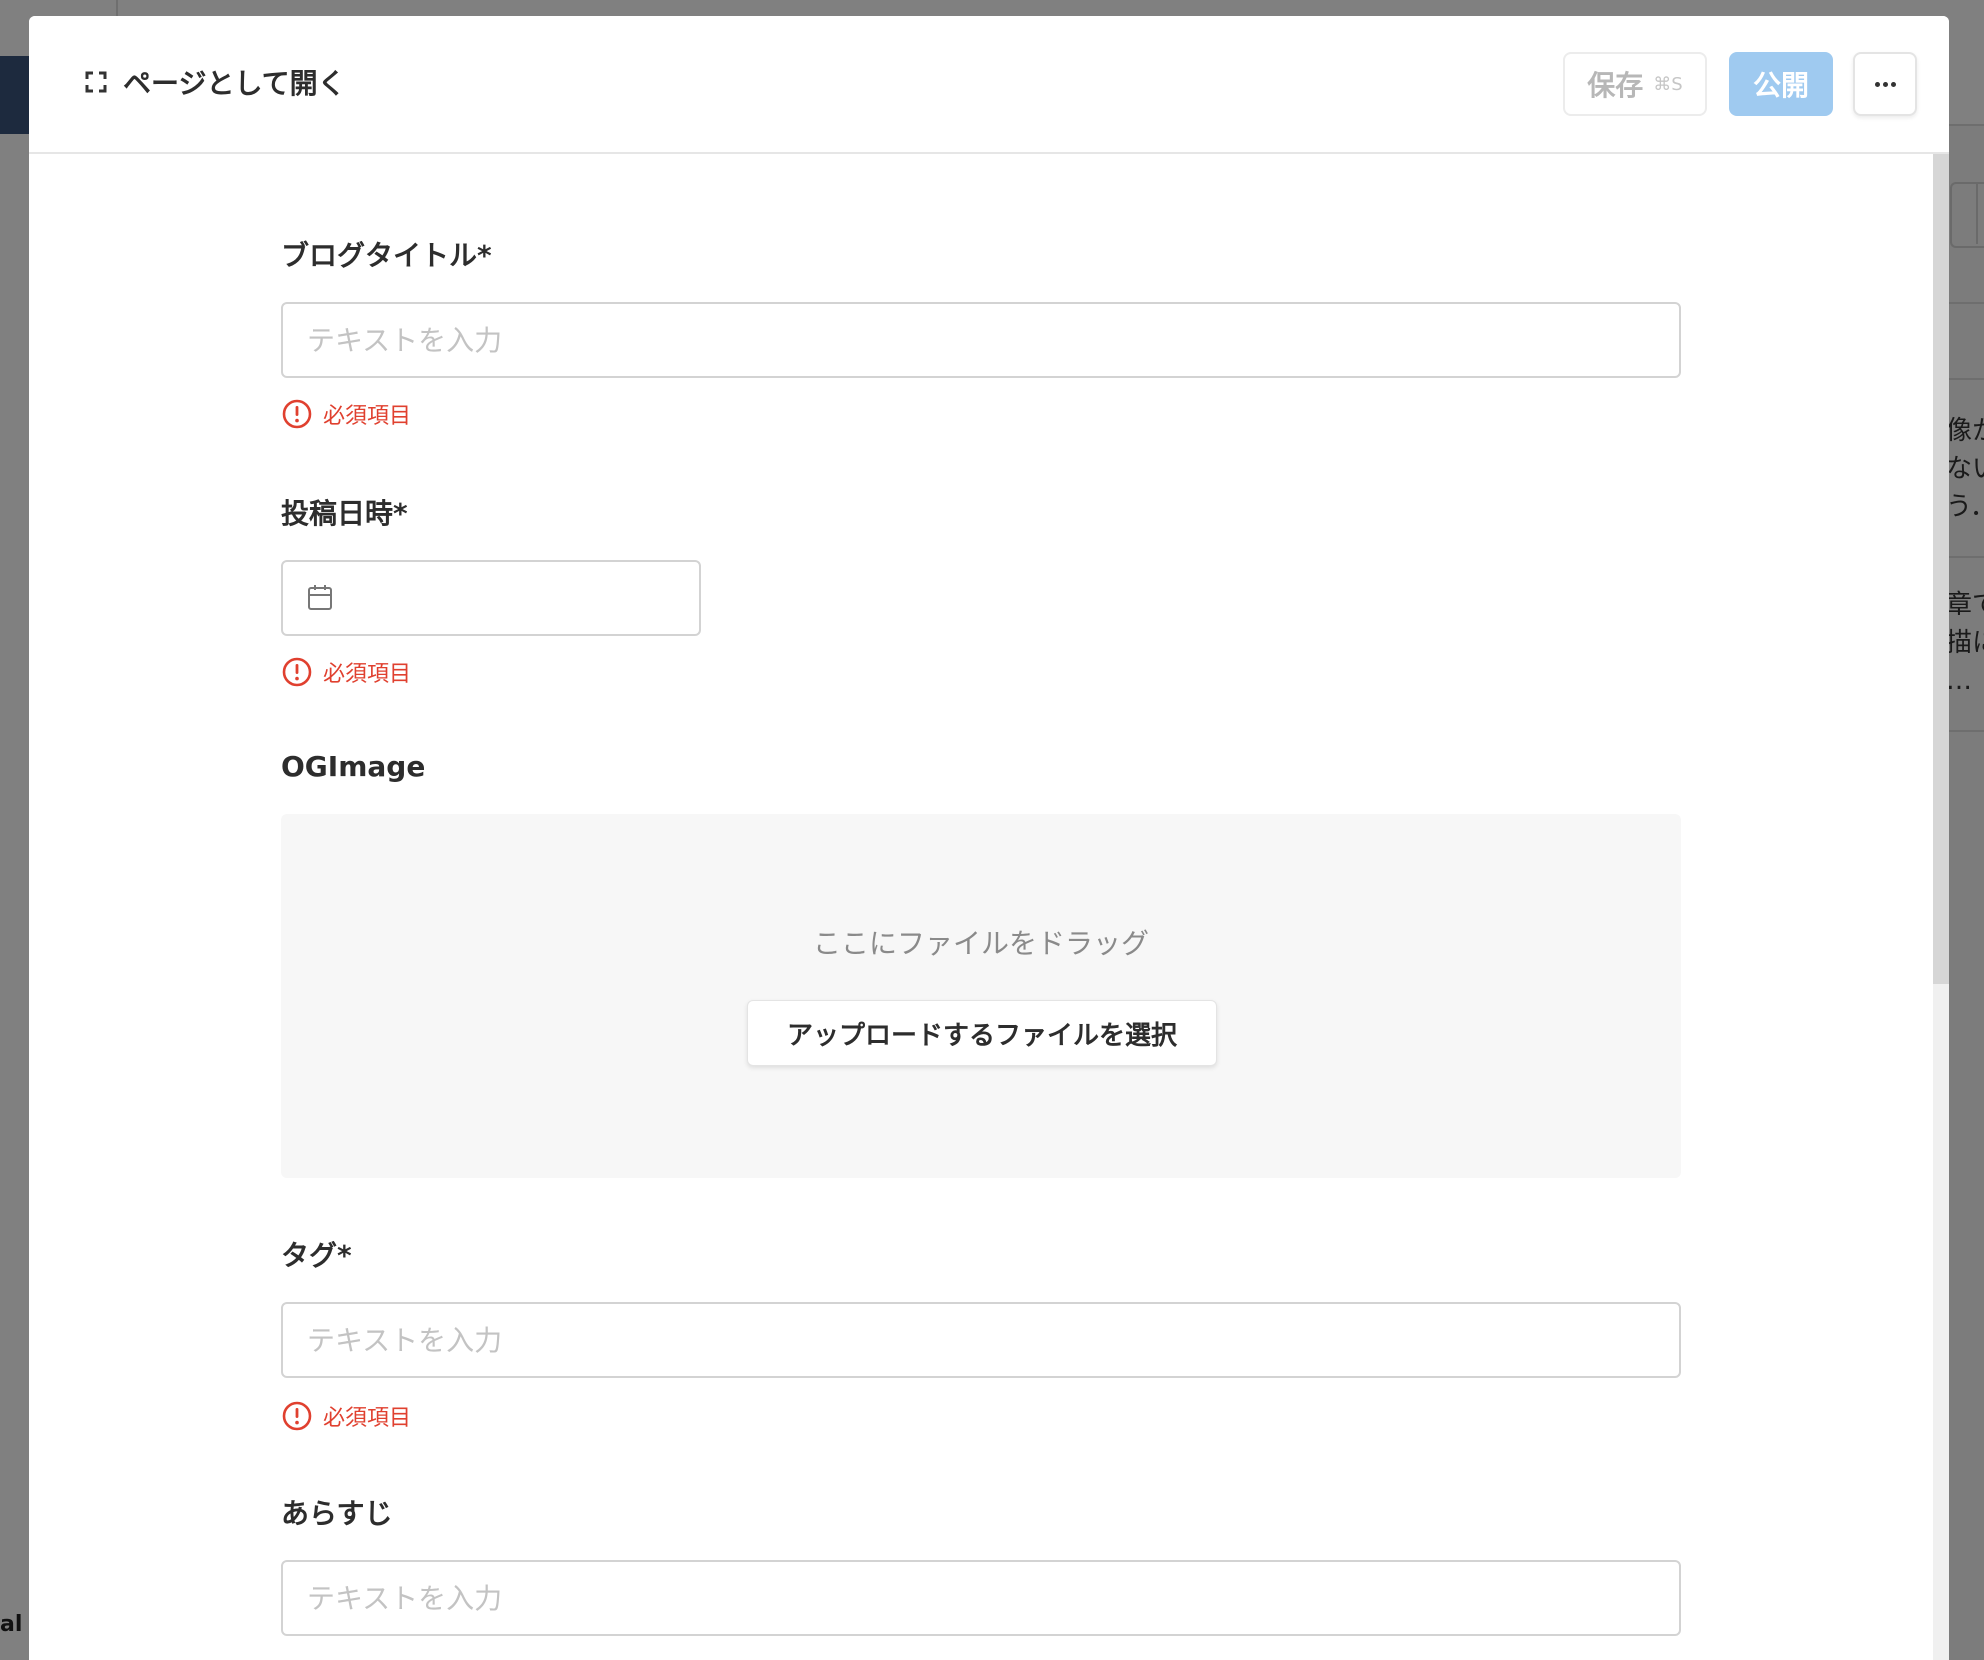 The height and width of the screenshot is (1660, 1984). I want to click on tags-error: 必須項目, so click(346, 1416).